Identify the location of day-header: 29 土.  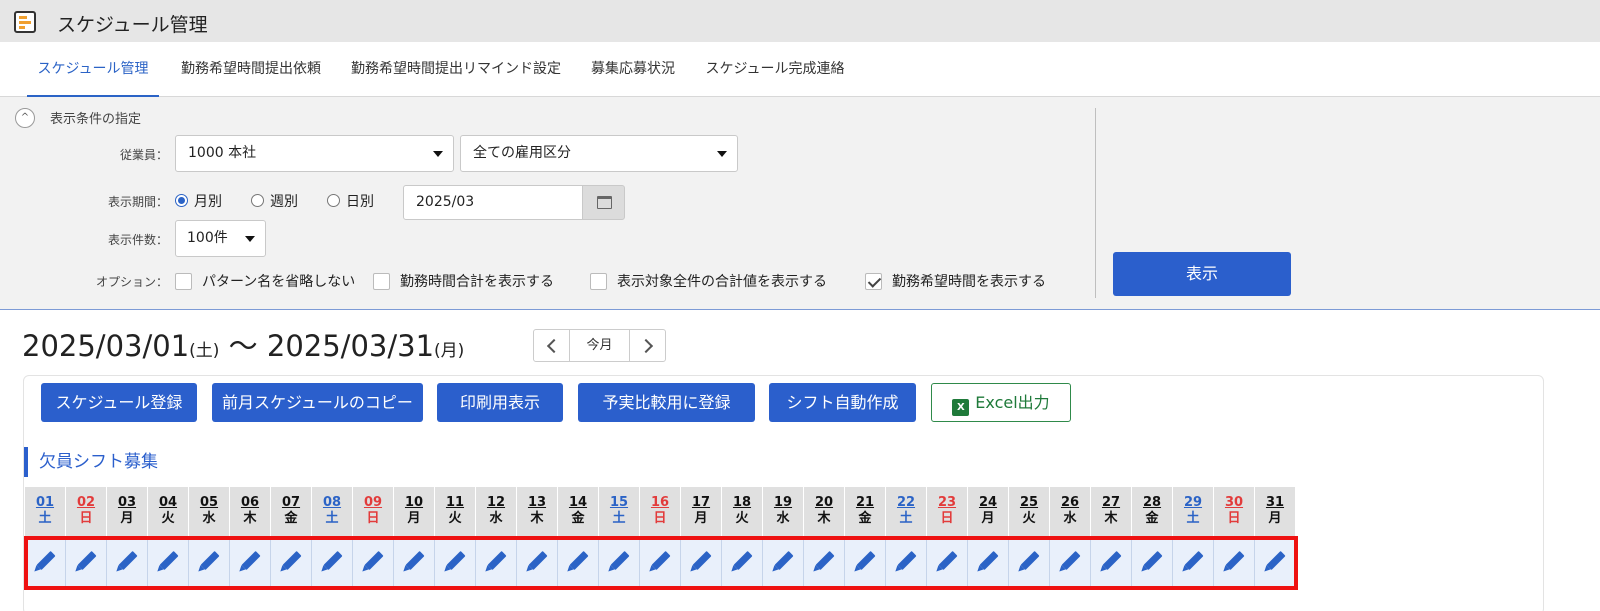
(1193, 512).